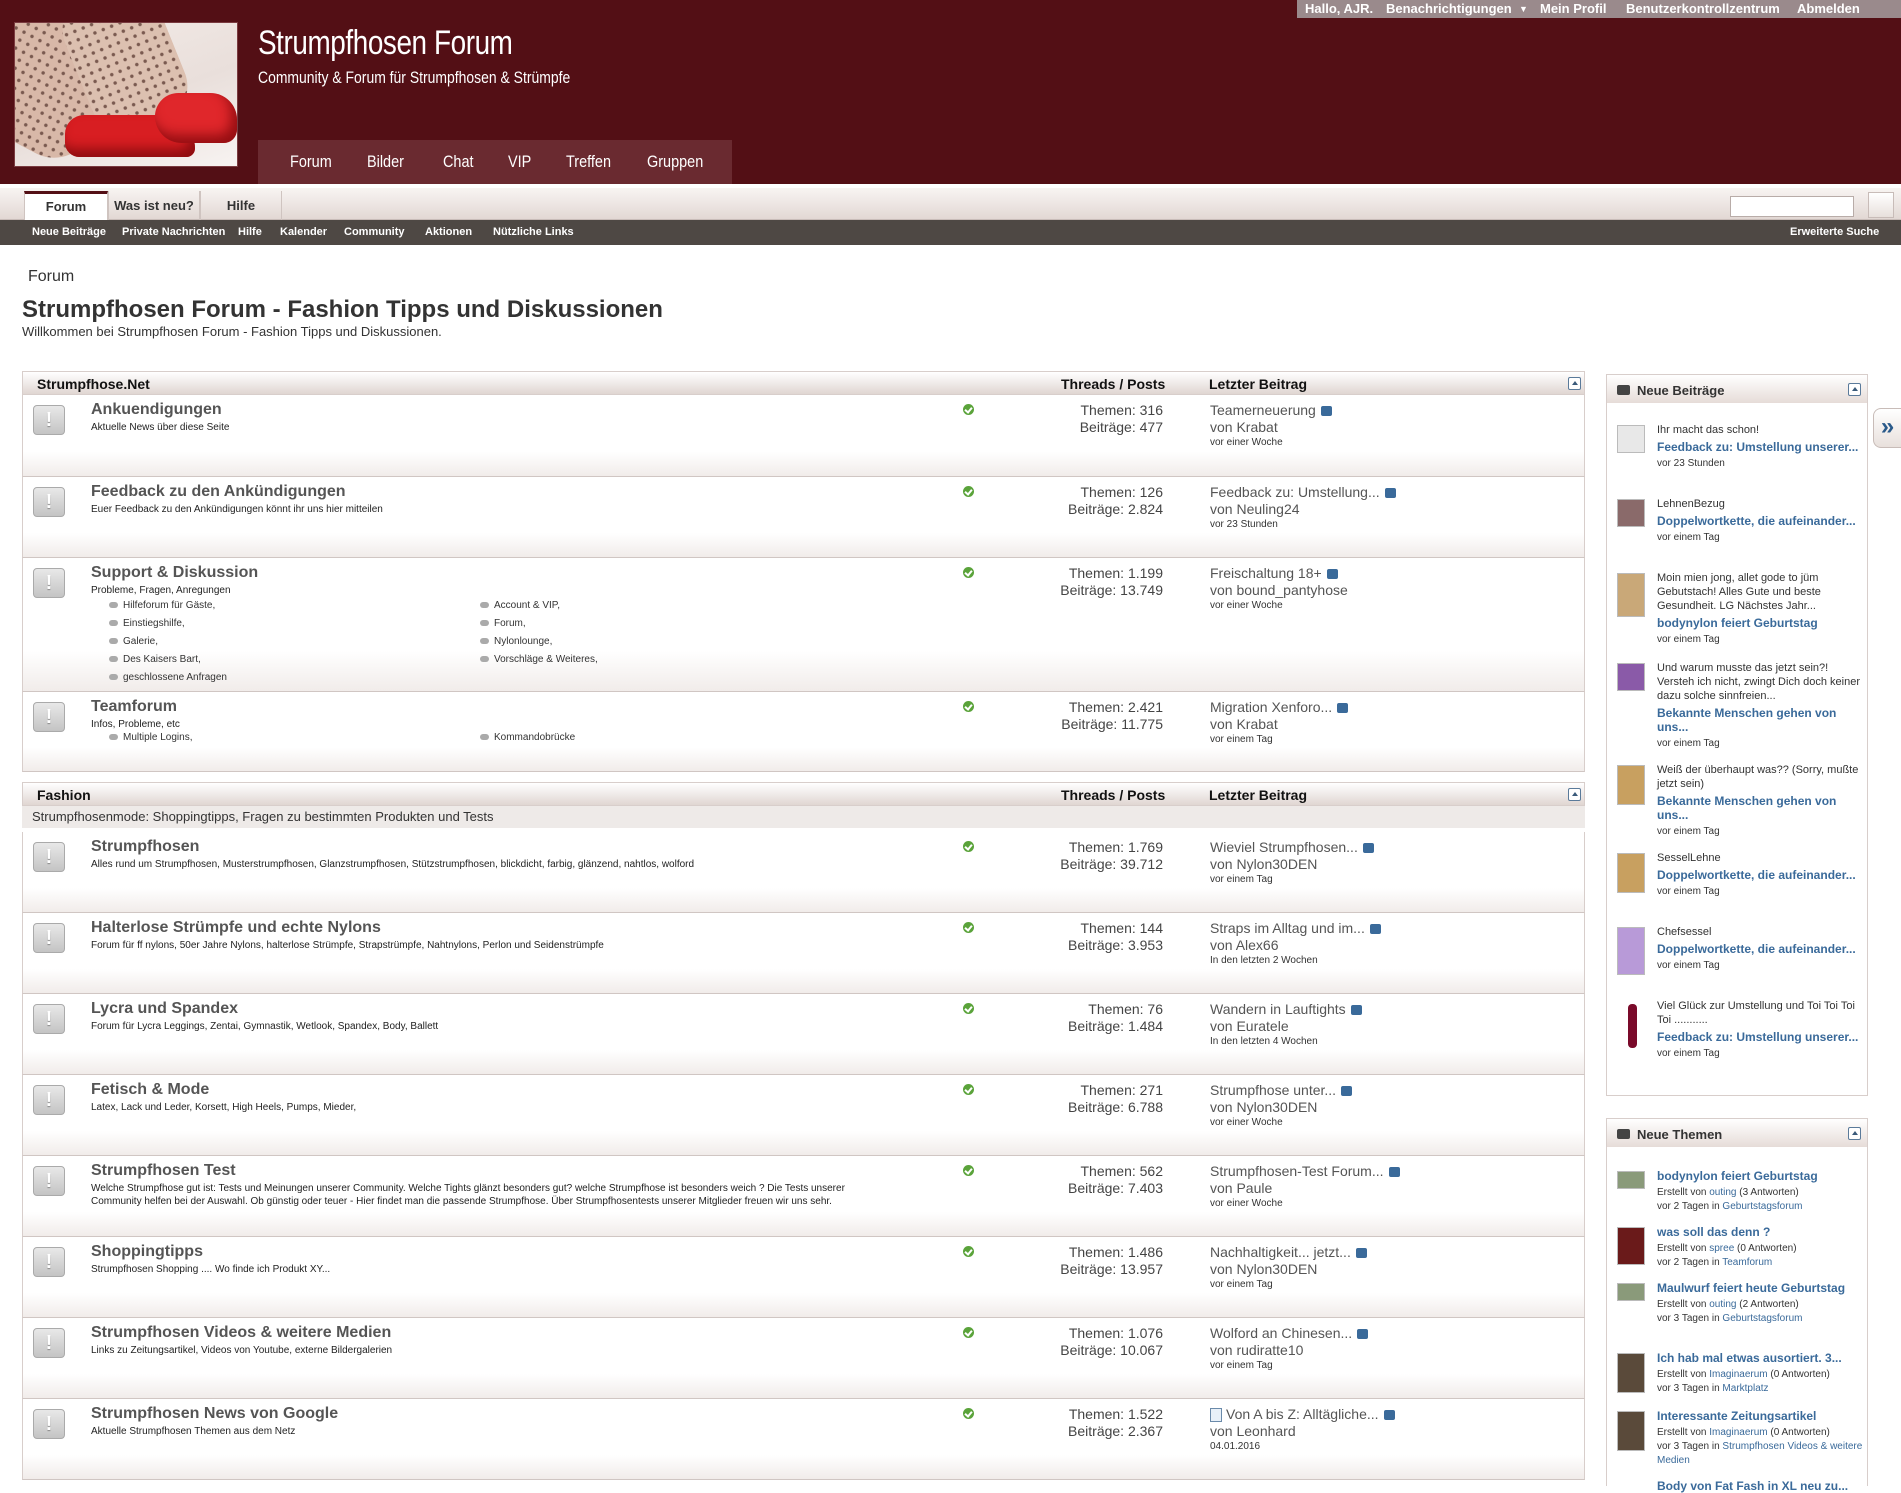 Image resolution: width=1901 pixels, height=1493 pixels. What do you see at coordinates (539, 659) in the screenshot?
I see `subforum-link: Vorschläge & Weiteres,` at bounding box center [539, 659].